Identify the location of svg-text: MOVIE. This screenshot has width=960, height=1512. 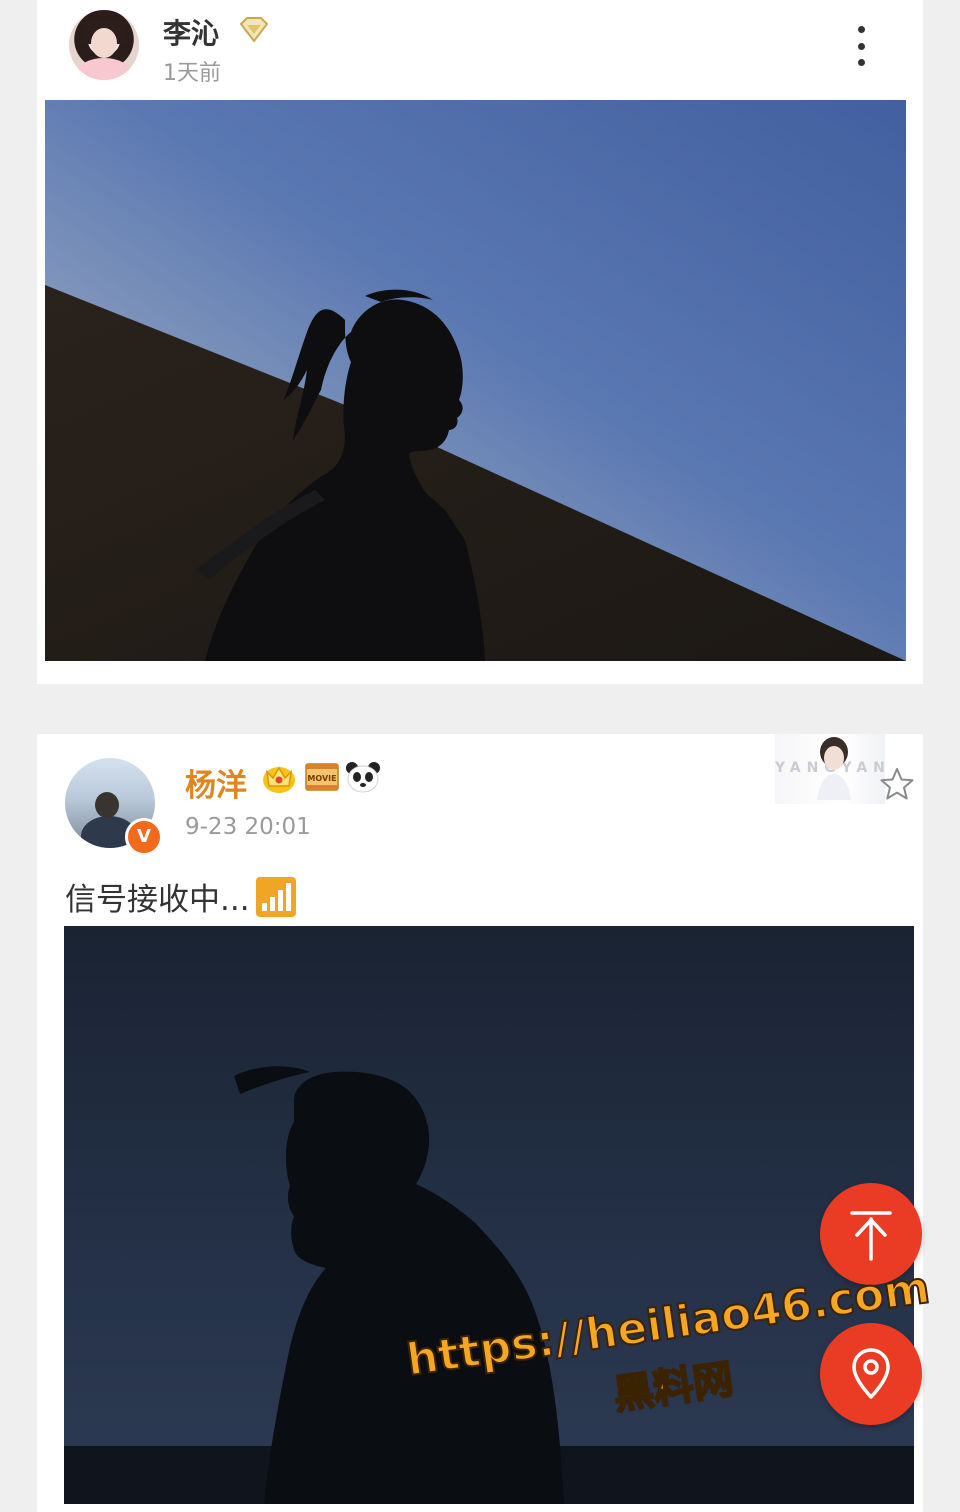
(321, 778).